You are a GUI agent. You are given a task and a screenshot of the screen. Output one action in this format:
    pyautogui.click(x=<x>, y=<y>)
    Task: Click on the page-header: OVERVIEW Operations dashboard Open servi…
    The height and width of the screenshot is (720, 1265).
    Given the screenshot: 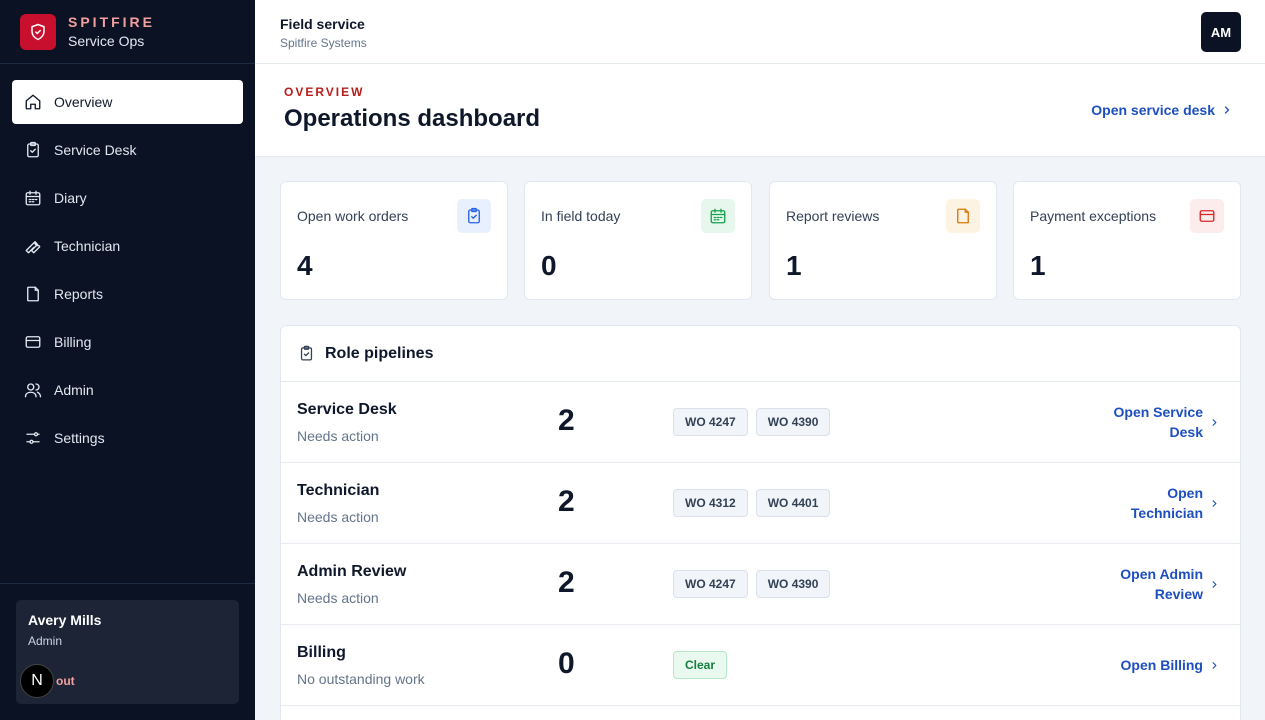 What is the action you would take?
    pyautogui.click(x=760, y=110)
    